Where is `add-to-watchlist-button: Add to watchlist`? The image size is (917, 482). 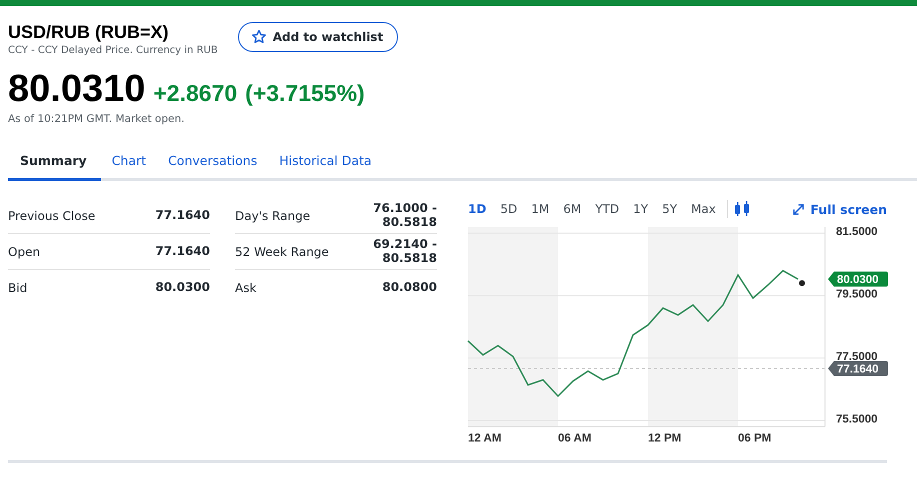 add-to-watchlist-button: Add to watchlist is located at coordinates (318, 37).